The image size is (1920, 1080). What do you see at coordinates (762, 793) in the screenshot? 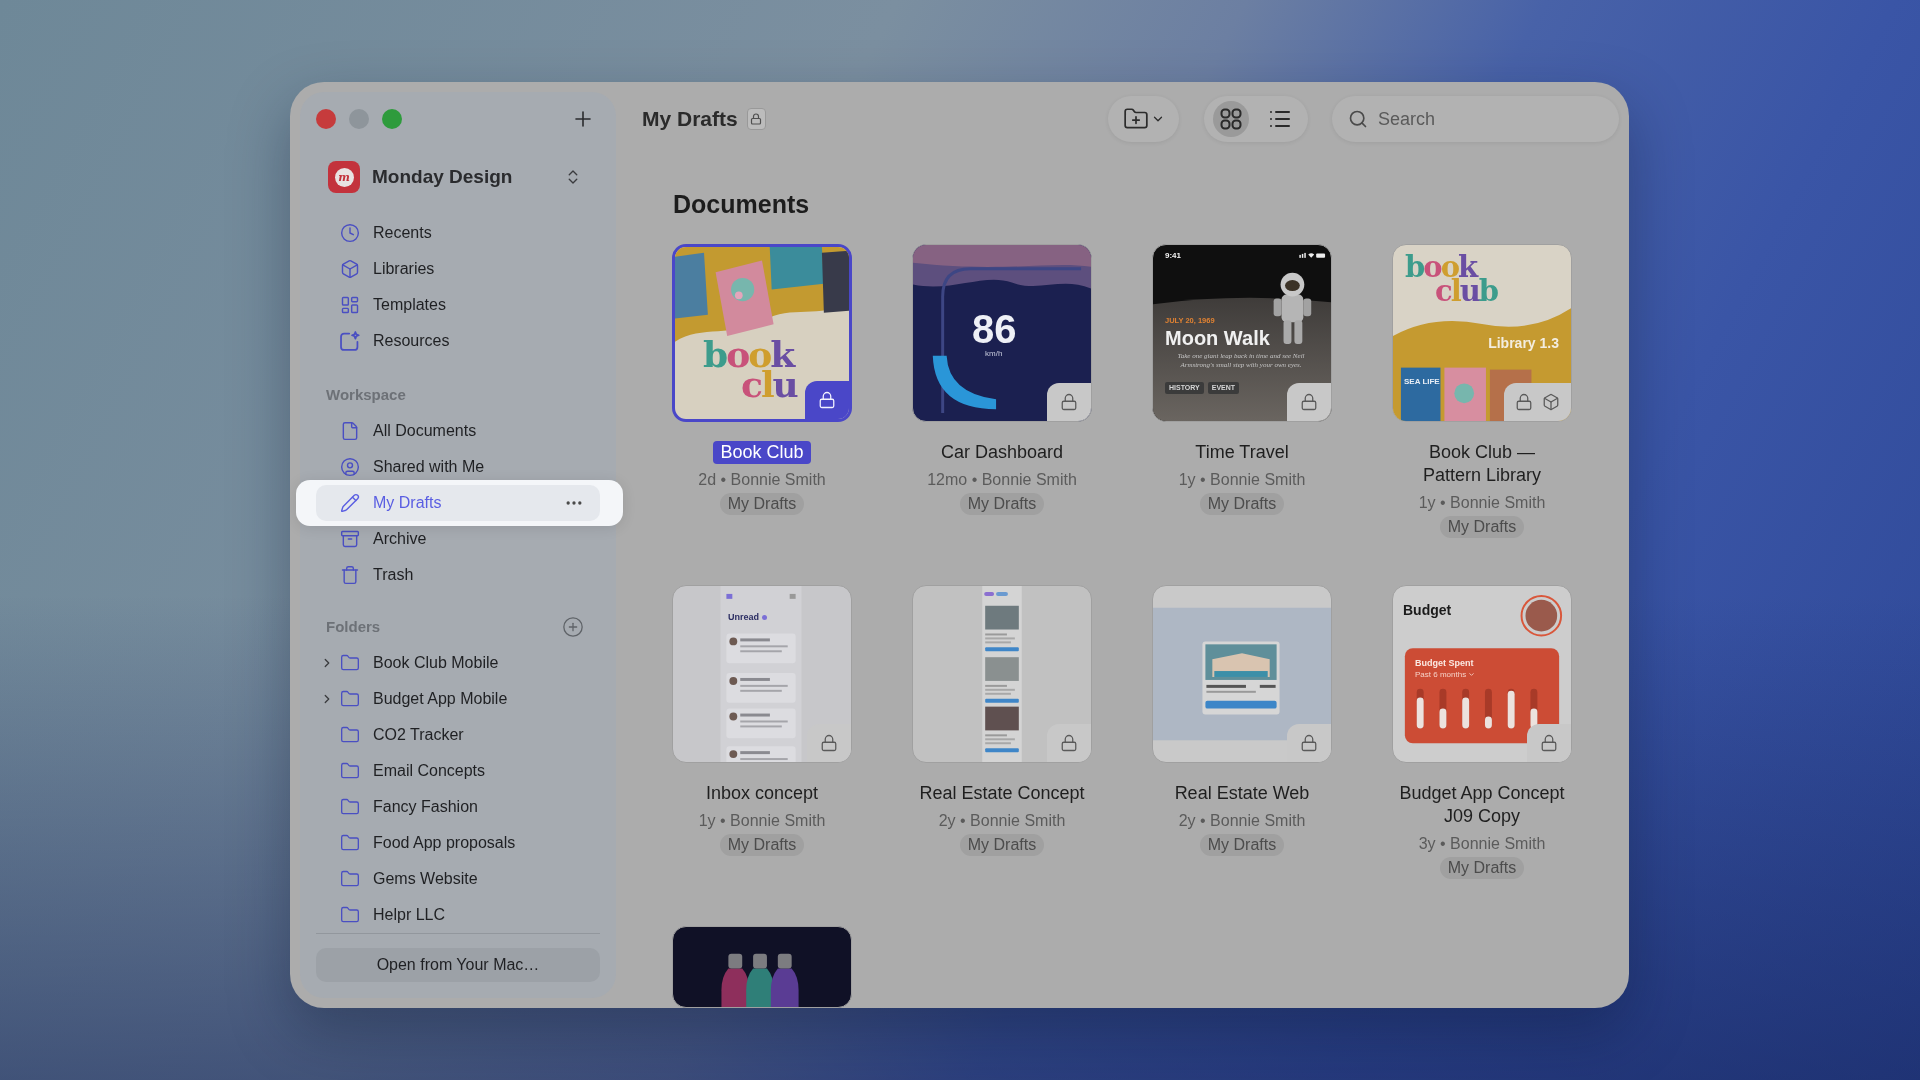
I see `document-title: Inbox concept` at bounding box center [762, 793].